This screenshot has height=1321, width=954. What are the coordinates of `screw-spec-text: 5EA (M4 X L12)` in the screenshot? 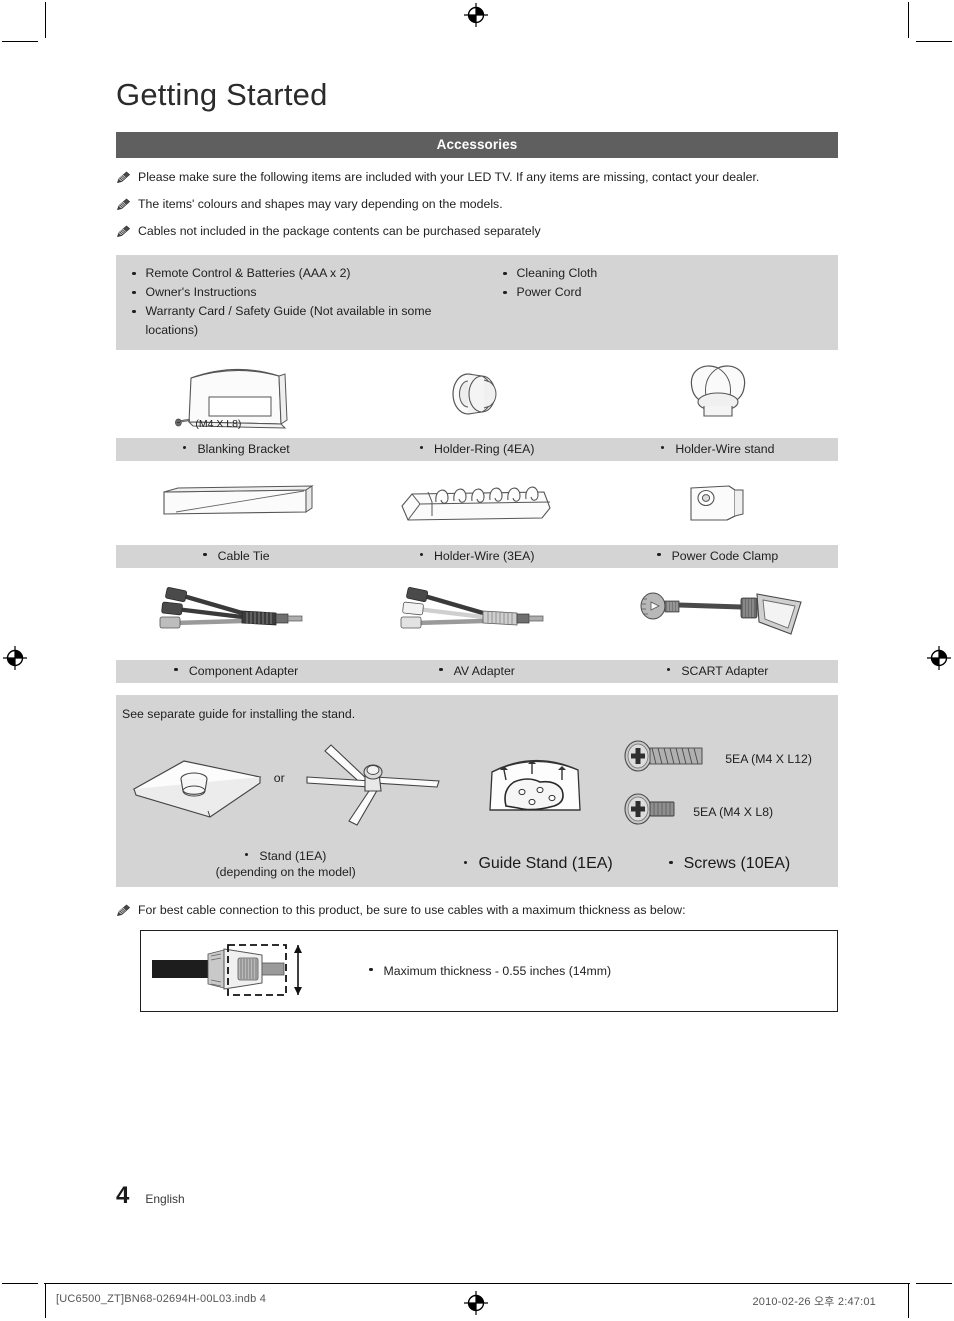 It's located at (768, 758).